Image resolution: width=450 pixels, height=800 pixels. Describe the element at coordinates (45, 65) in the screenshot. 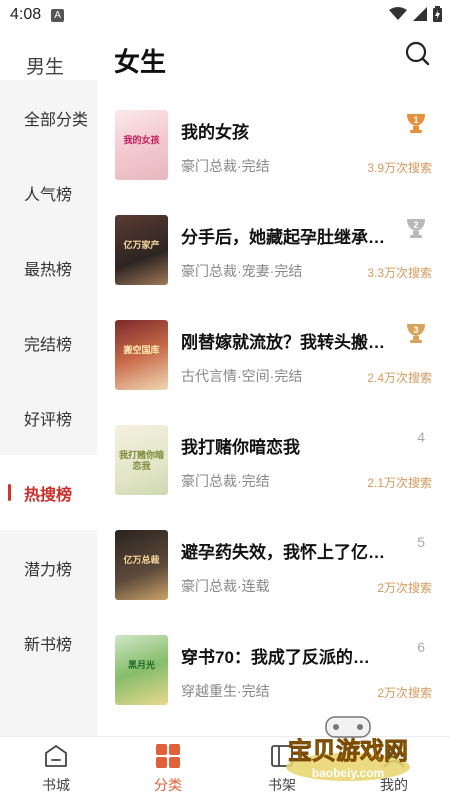

I see `tab-male: 男生` at that location.